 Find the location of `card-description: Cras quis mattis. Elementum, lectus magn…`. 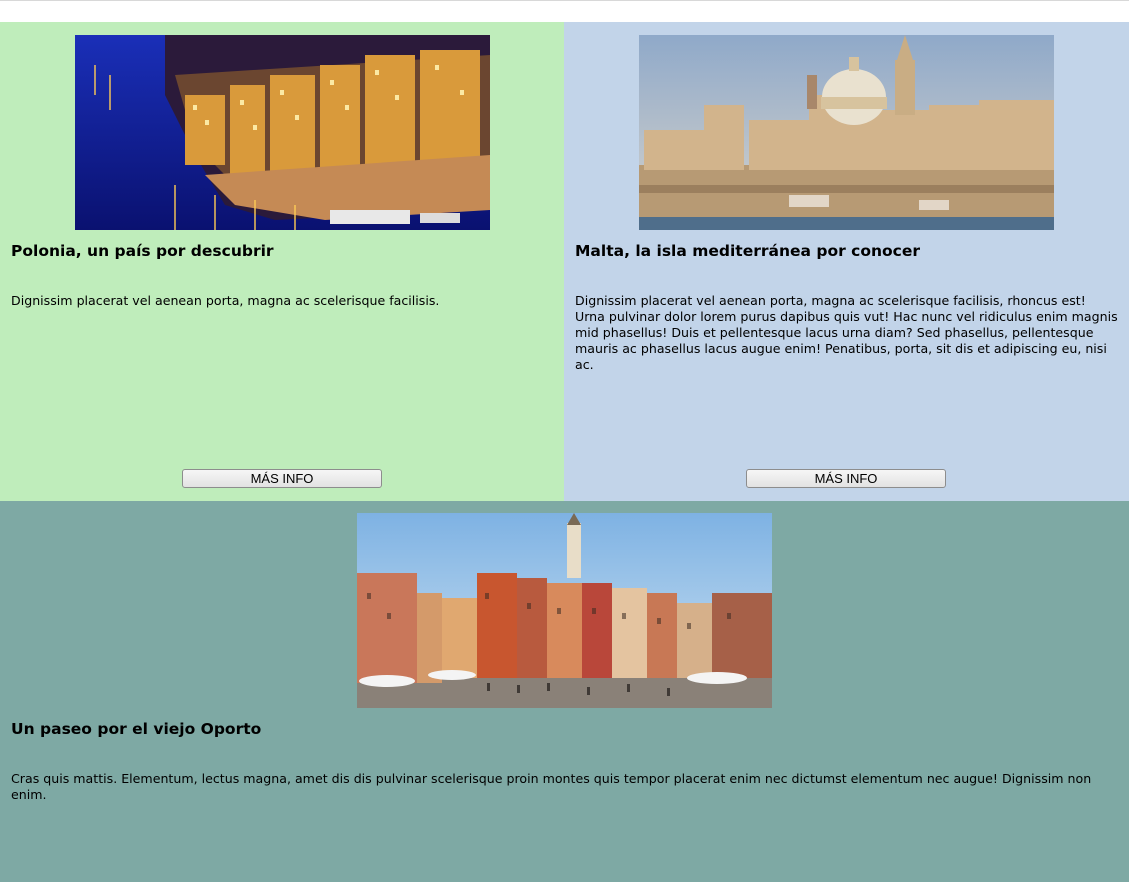

card-description: Cras quis mattis. Elementum, lectus magn… is located at coordinates (551, 786).